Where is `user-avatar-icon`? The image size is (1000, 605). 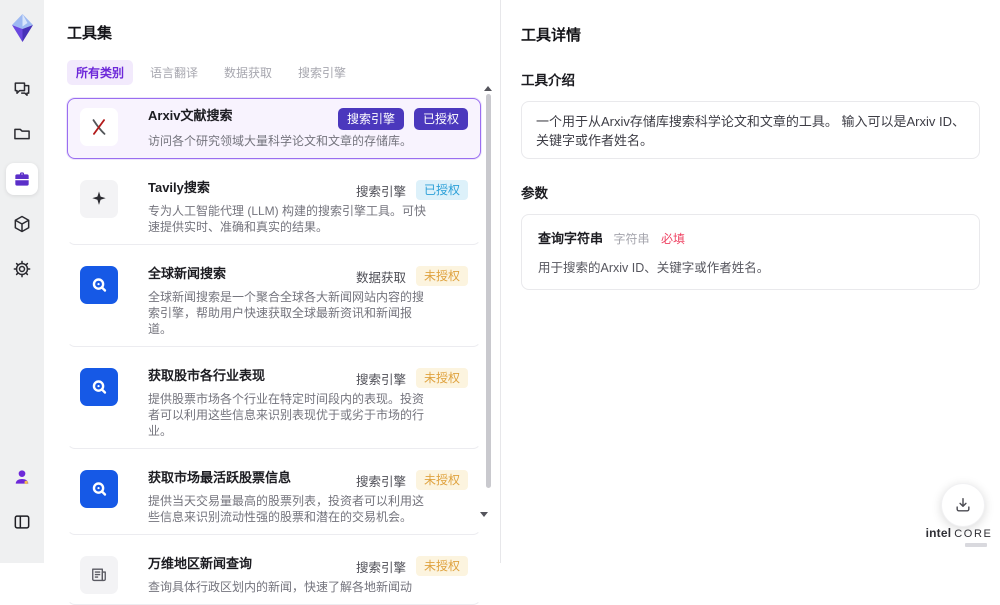 user-avatar-icon is located at coordinates (22, 477).